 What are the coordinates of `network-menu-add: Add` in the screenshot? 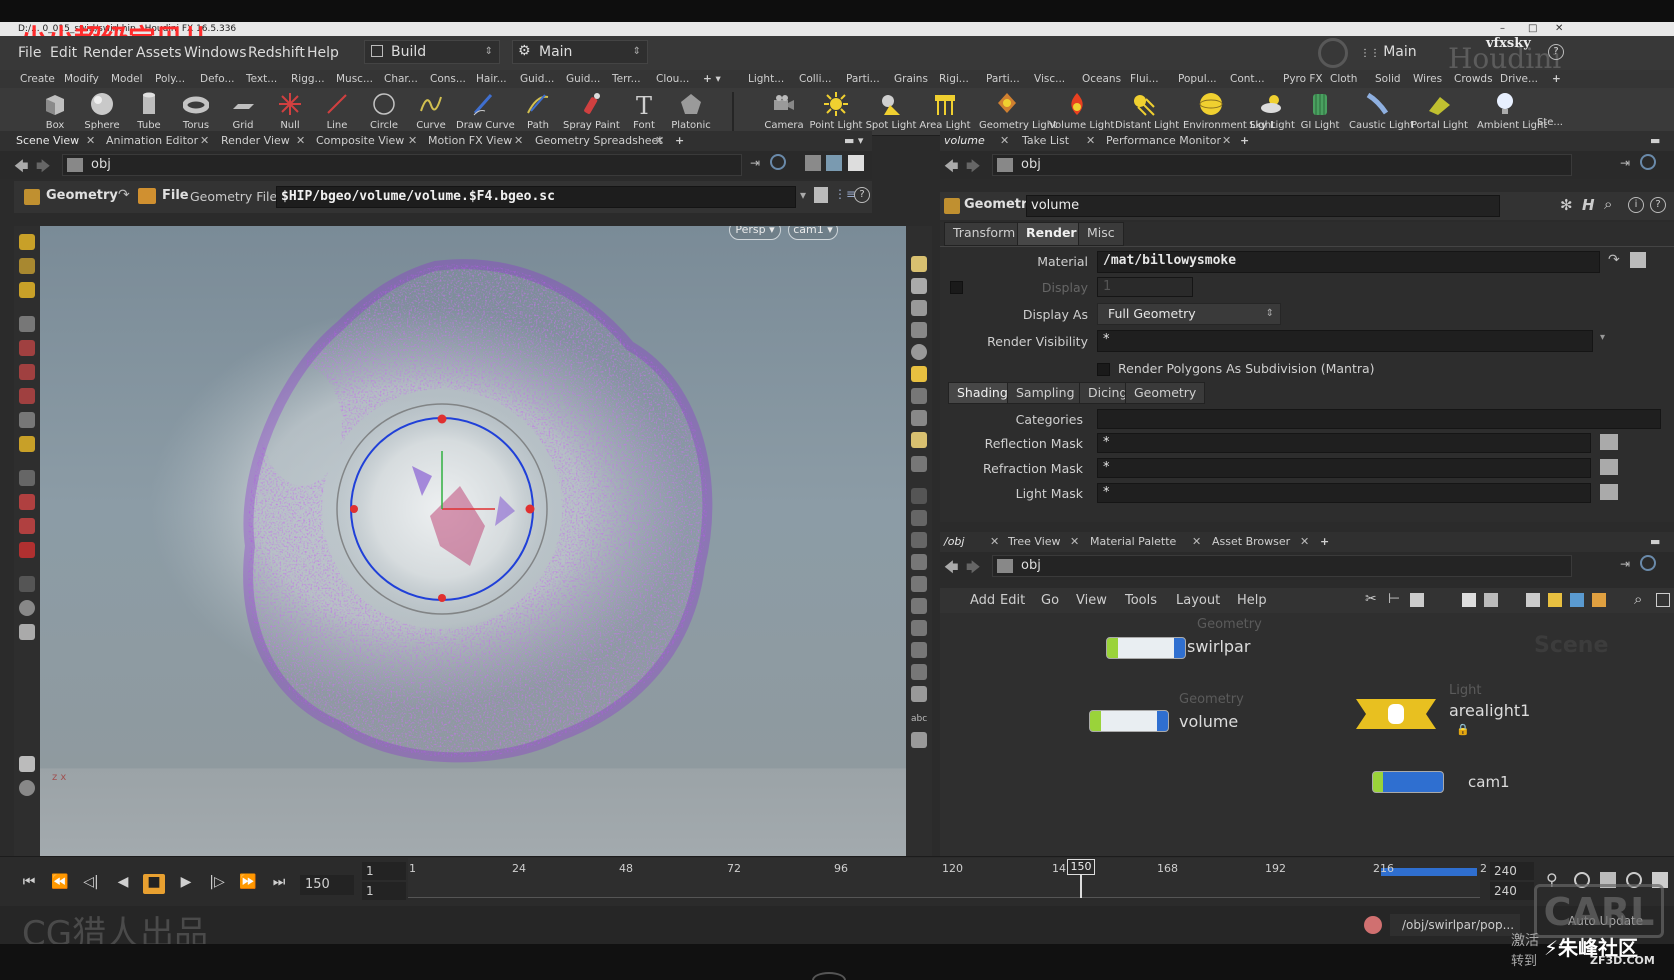 It's located at (982, 600).